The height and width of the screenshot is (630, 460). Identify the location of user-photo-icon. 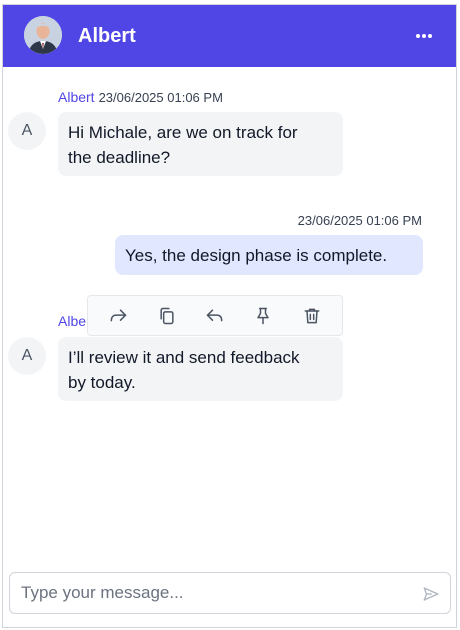
(43, 35).